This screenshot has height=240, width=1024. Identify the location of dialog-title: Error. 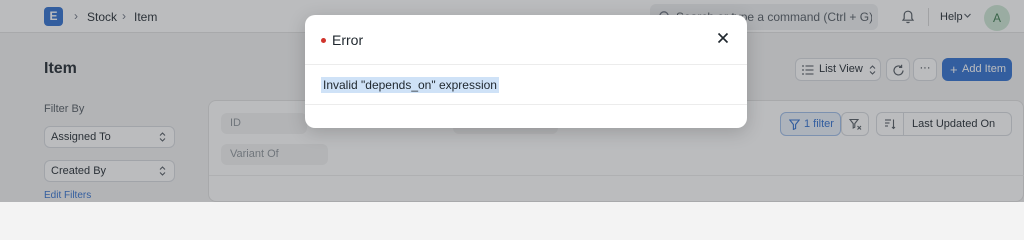
(348, 40).